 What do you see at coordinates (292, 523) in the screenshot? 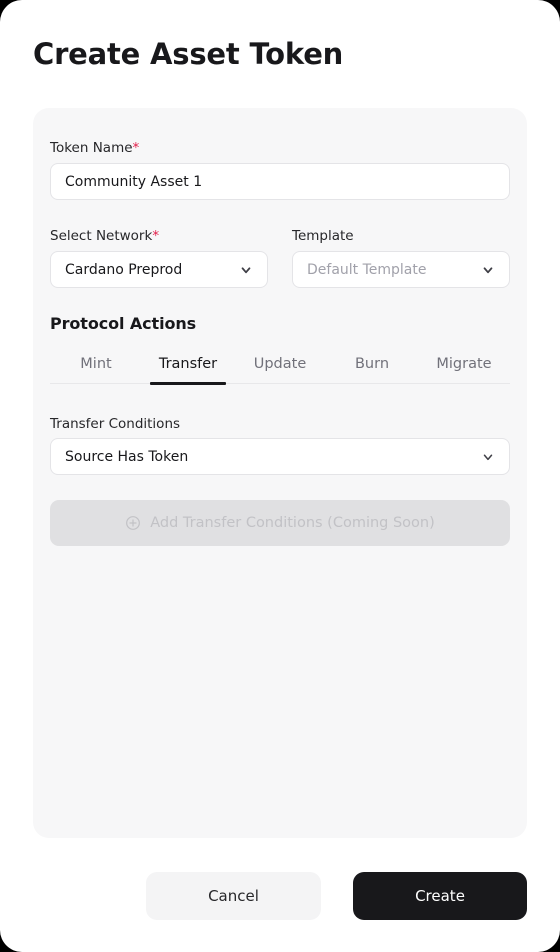
I see `add-transfer-conditions-label: Add Transfer Conditions (Coming Soon)` at bounding box center [292, 523].